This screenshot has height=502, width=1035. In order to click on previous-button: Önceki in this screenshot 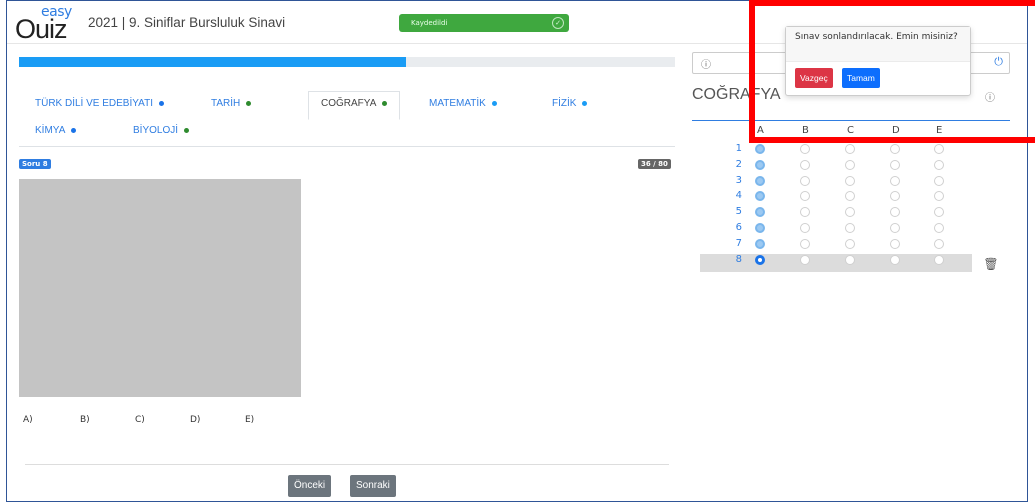, I will do `click(310, 486)`.